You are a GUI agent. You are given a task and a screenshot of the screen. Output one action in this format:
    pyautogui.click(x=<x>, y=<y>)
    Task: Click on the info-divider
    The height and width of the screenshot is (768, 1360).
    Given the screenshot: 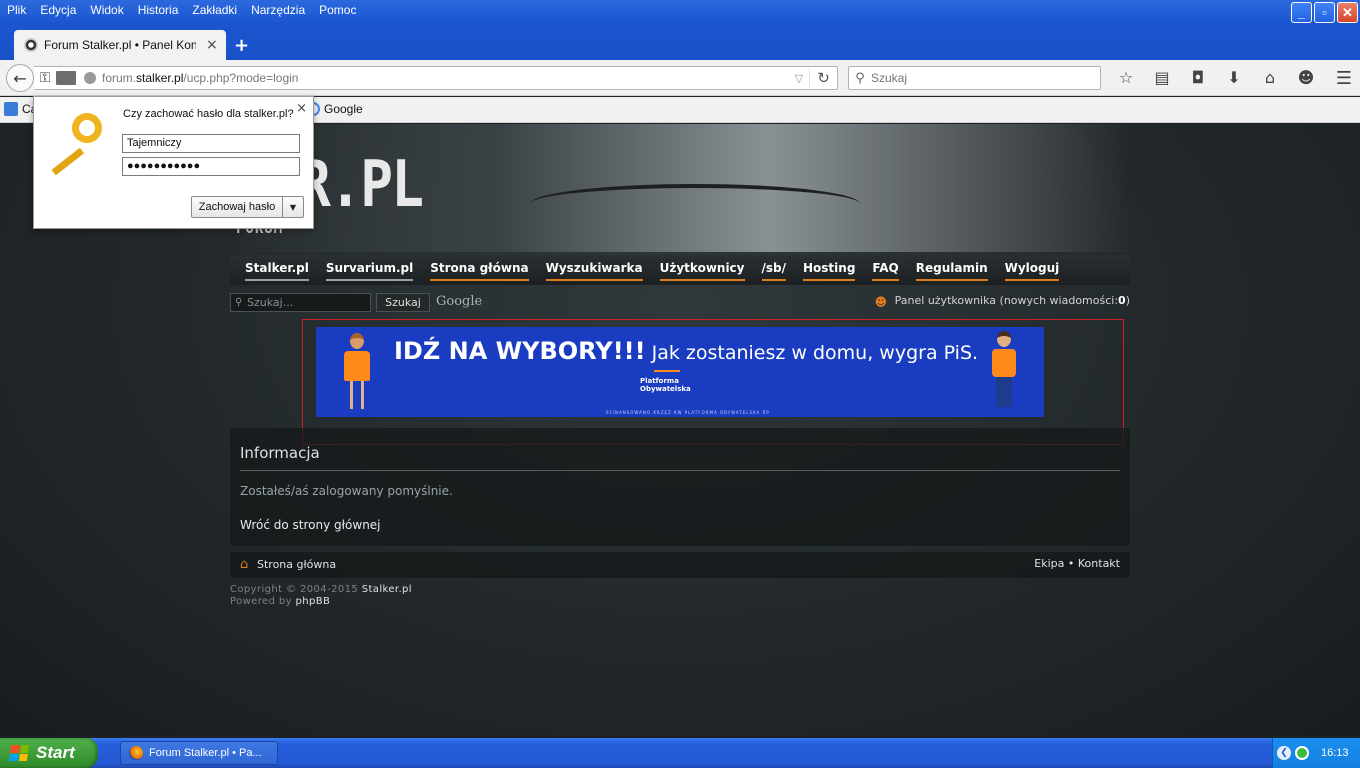 What is the action you would take?
    pyautogui.click(x=680, y=470)
    